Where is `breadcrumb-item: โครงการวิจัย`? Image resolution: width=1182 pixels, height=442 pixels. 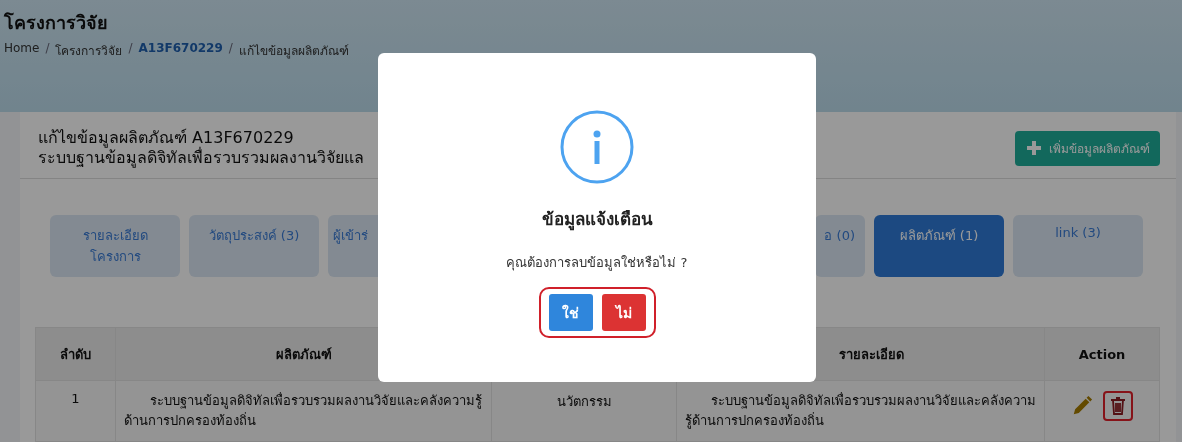
breadcrumb-item: โครงการวิจัย is located at coordinates (89, 50).